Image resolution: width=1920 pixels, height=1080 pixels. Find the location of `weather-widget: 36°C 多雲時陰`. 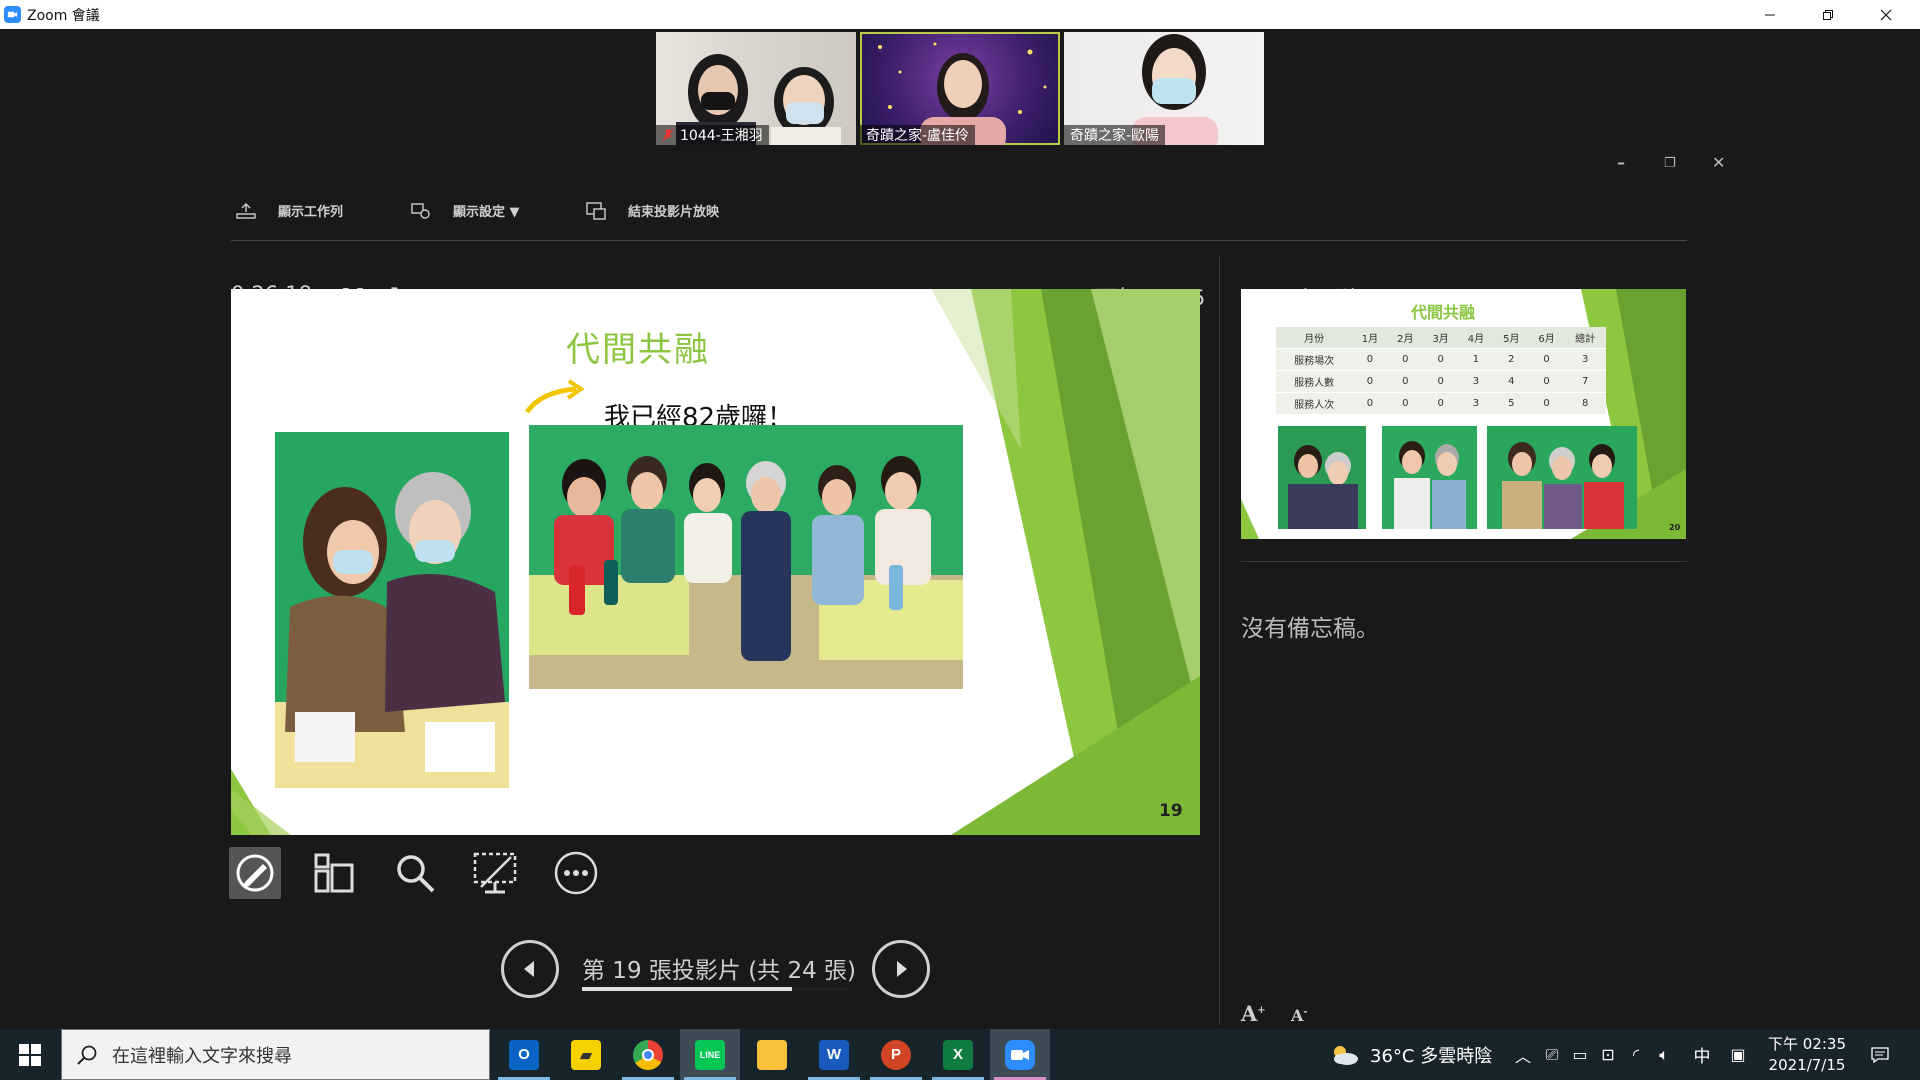

weather-widget: 36°C 多雲時陰 is located at coordinates (1411, 1054).